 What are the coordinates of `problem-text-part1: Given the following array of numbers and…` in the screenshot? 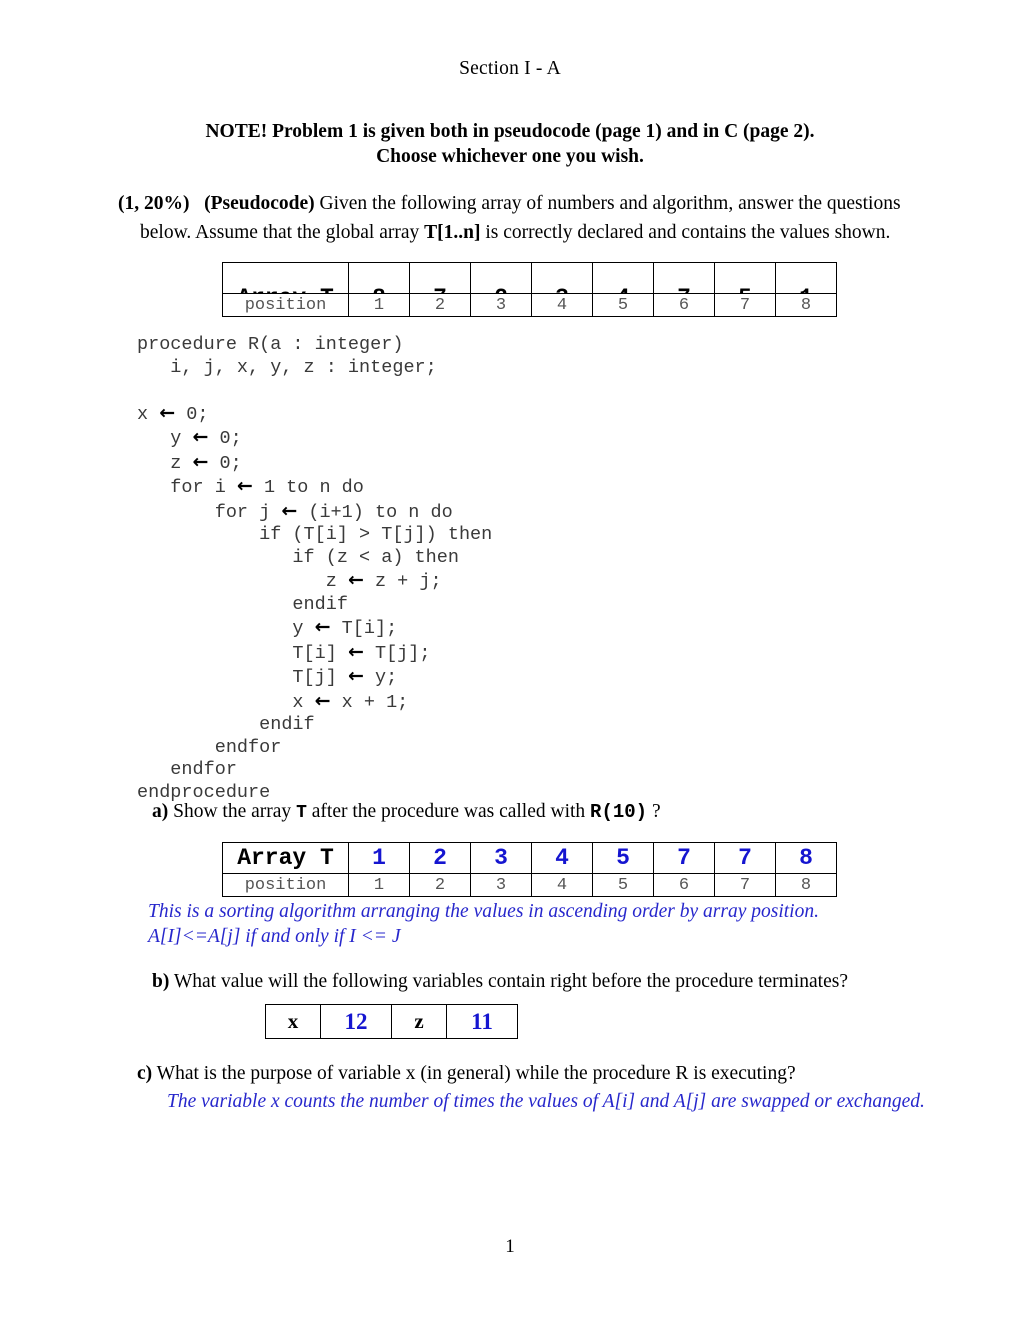 It's located at (607, 203).